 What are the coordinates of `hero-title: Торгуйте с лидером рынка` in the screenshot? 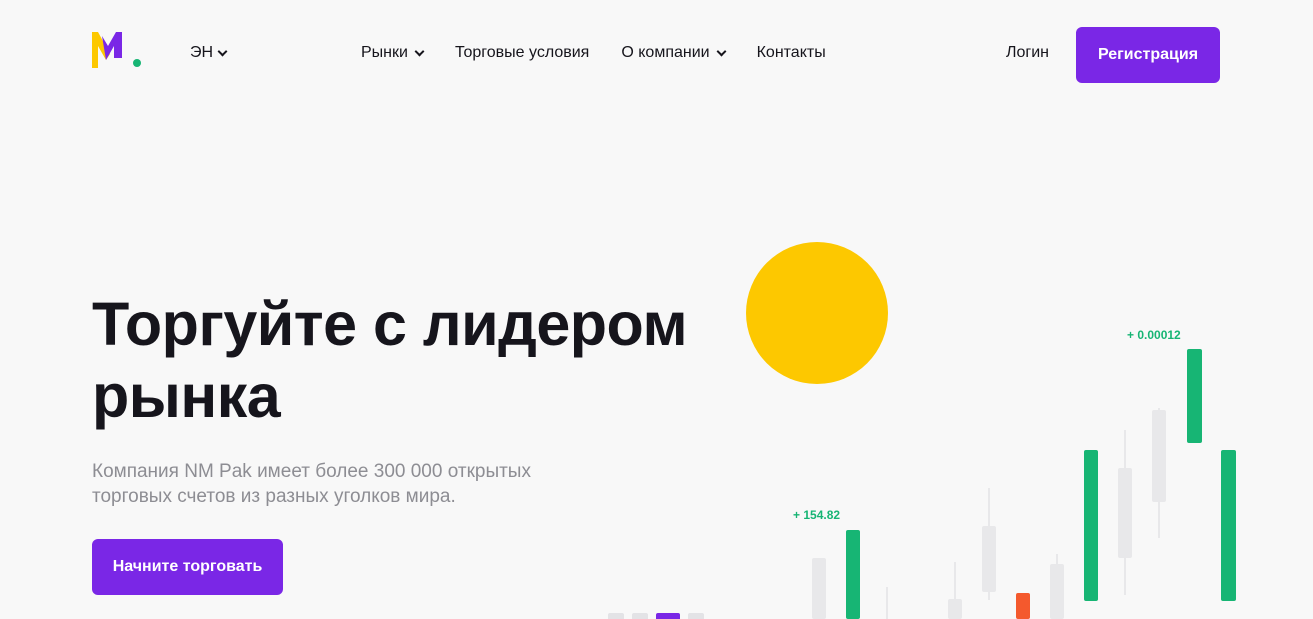 It's located at (402, 360).